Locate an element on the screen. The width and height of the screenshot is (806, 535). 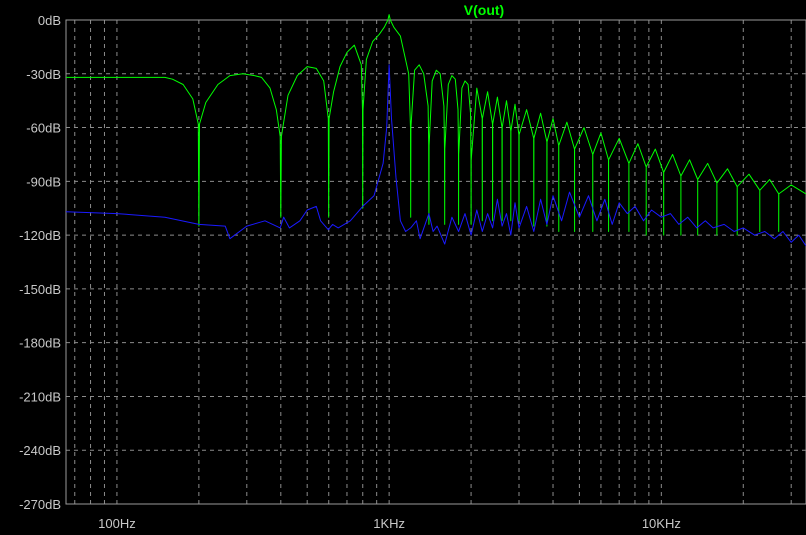
y-tick-label: 0dB is located at coordinates (49, 20).